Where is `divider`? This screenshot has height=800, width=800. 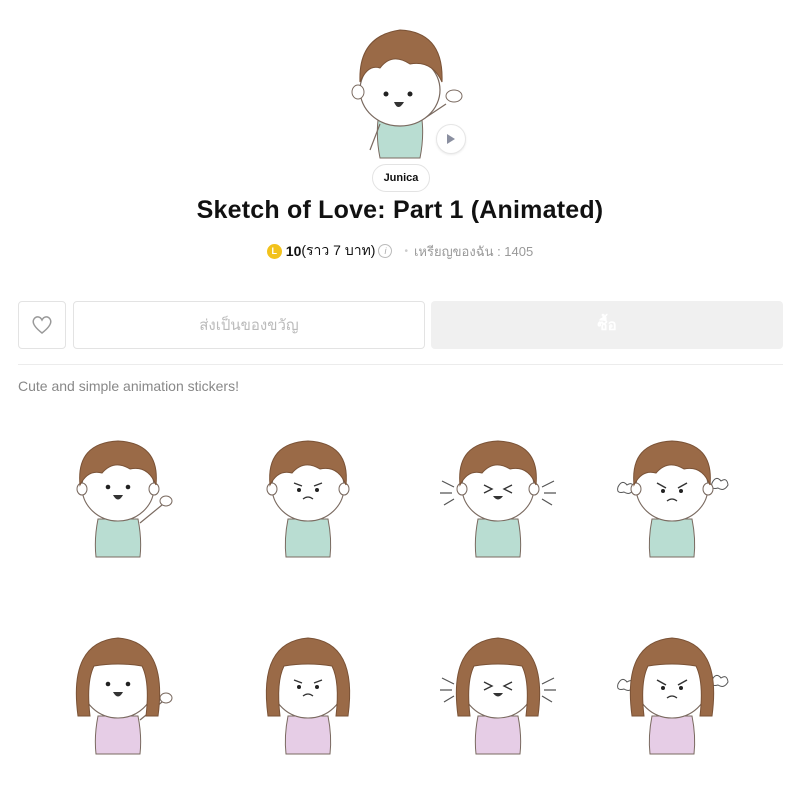 divider is located at coordinates (400, 364).